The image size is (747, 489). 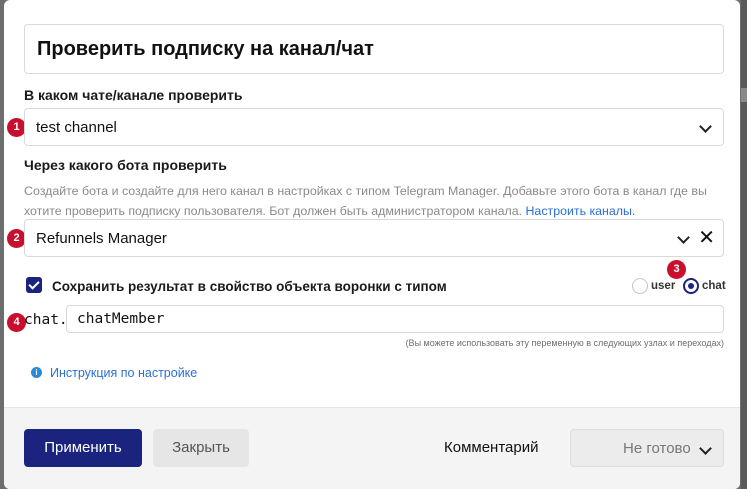 What do you see at coordinates (395, 319) in the screenshot?
I see `variable-name-input` at bounding box center [395, 319].